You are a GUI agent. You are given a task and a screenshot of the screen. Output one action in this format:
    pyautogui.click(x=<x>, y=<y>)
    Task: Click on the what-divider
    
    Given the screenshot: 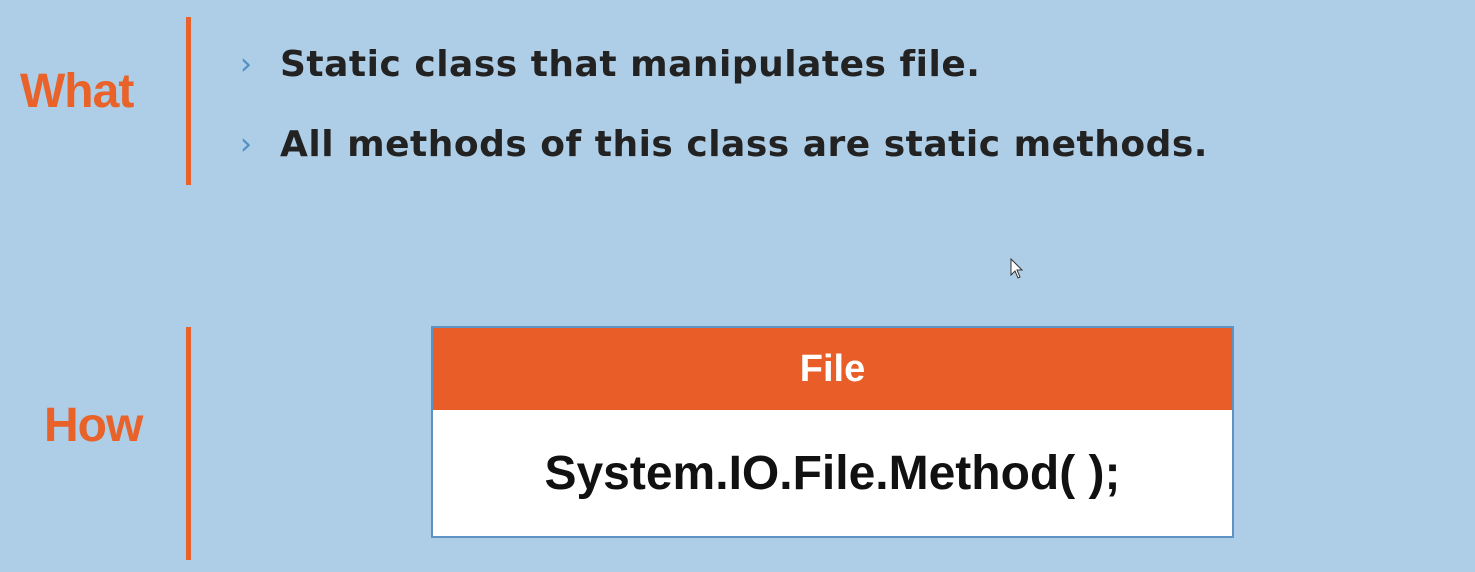 What is the action you would take?
    pyautogui.click(x=188, y=101)
    